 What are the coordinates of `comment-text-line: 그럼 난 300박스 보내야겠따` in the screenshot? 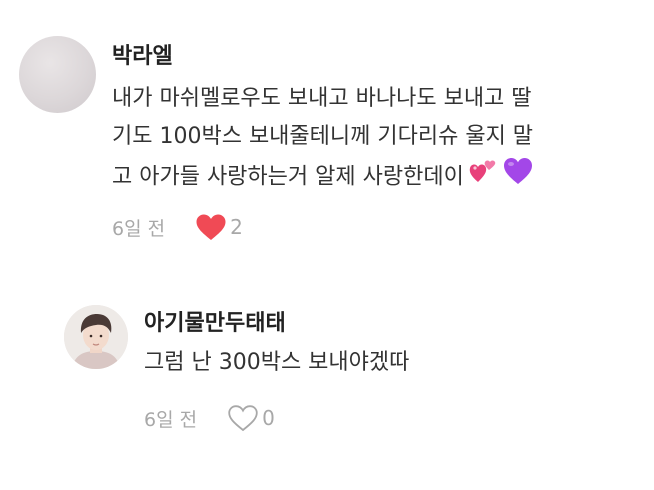 It's located at (277, 362).